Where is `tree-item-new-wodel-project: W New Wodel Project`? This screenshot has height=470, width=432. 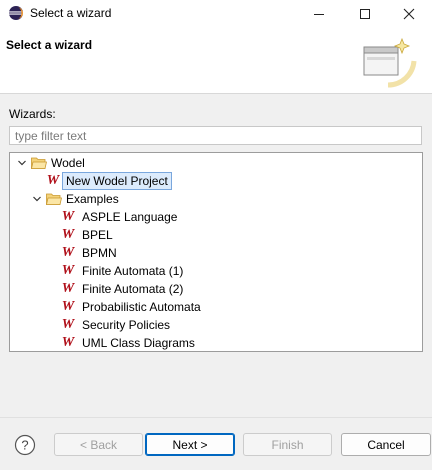 tree-item-new-wodel-project: W New Wodel Project is located at coordinates (216, 181).